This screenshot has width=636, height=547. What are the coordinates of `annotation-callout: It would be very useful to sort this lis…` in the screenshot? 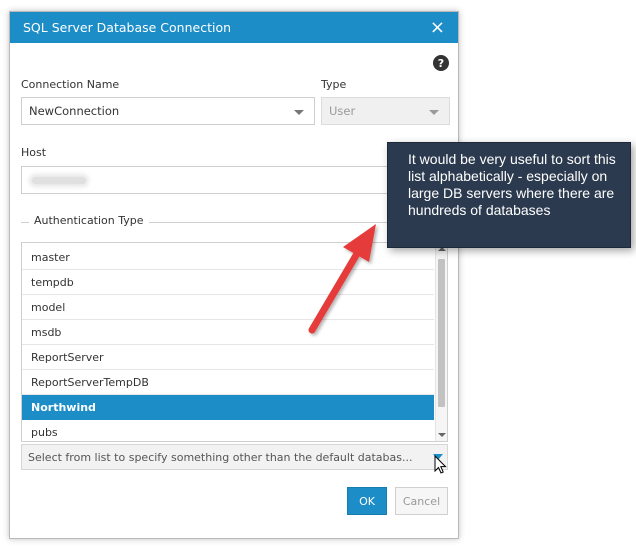 It's located at (509, 195).